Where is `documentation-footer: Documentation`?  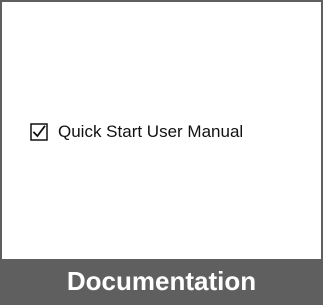 documentation-footer: Documentation is located at coordinates (161, 281).